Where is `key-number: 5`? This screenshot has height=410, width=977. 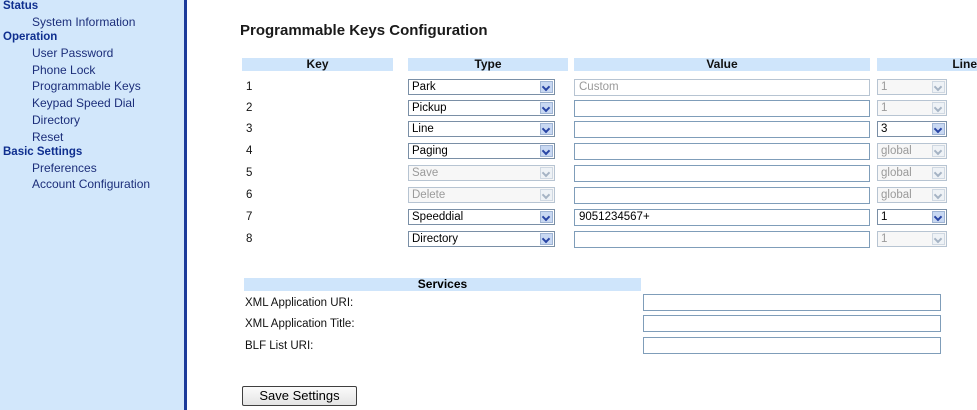 key-number: 5 is located at coordinates (249, 173).